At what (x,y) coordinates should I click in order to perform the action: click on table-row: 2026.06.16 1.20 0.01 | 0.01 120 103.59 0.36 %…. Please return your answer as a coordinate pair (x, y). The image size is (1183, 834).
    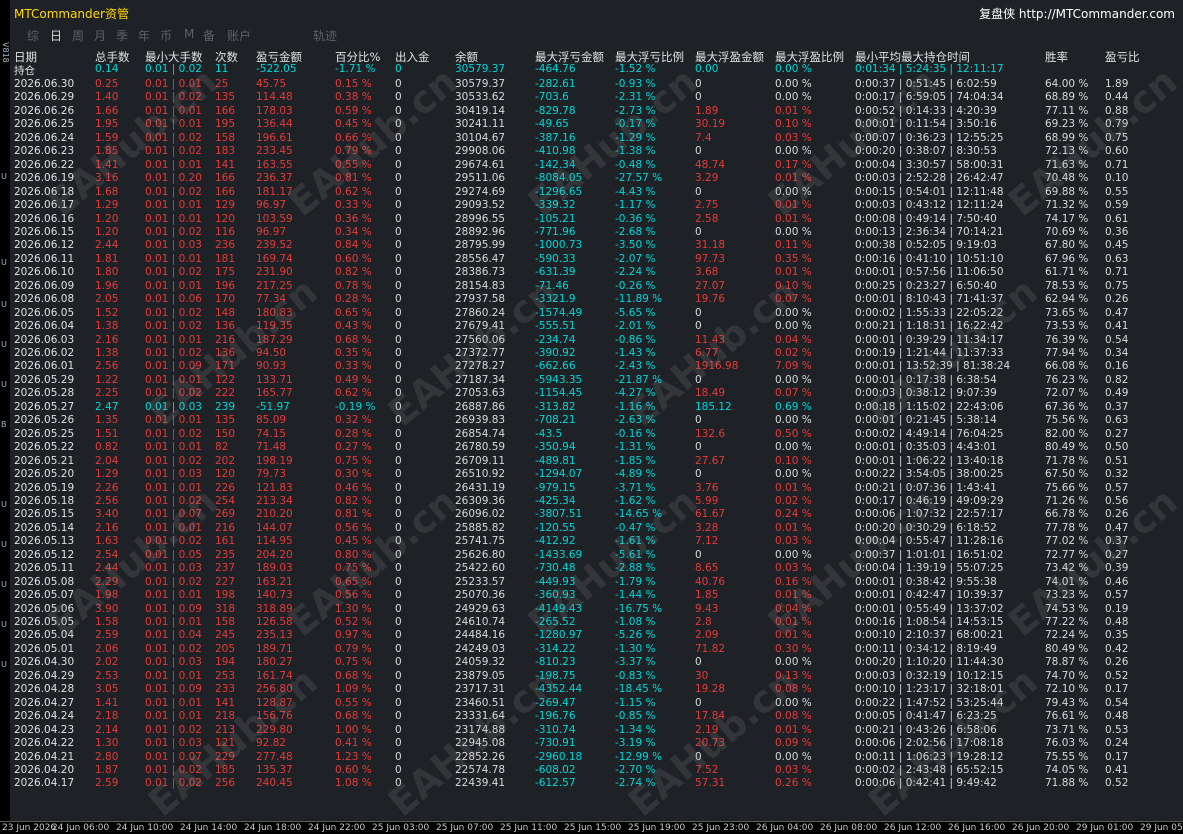
    Looking at the image, I should click on (590, 219).